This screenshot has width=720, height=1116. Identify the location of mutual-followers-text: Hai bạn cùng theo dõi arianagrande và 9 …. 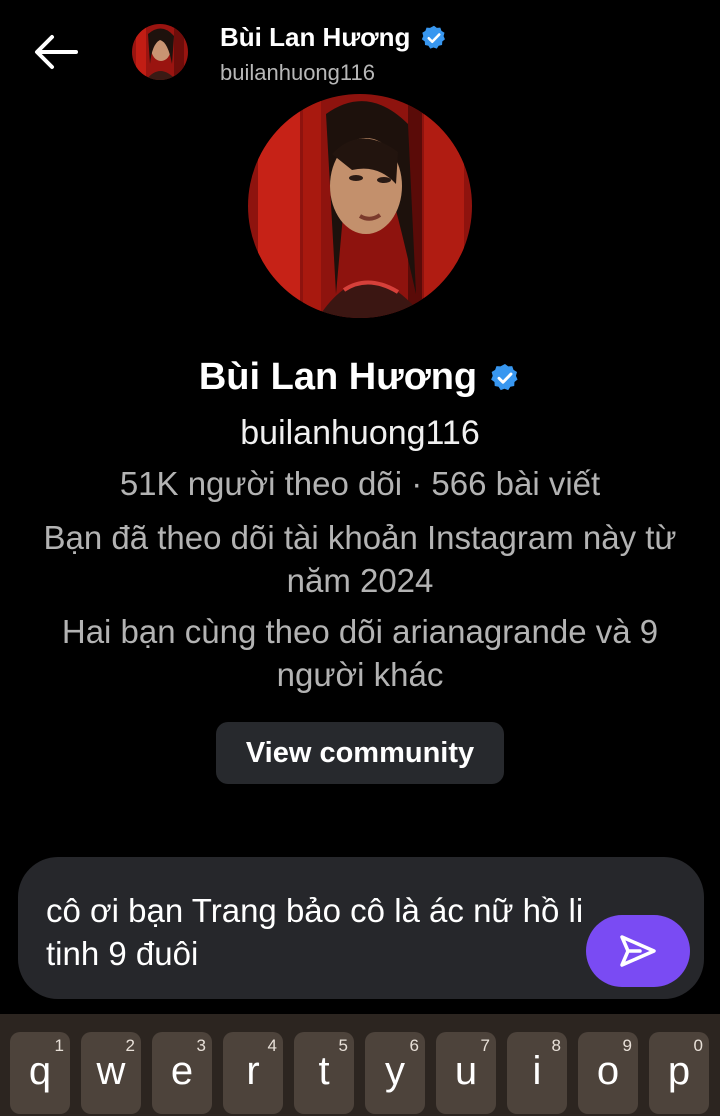
(360, 653).